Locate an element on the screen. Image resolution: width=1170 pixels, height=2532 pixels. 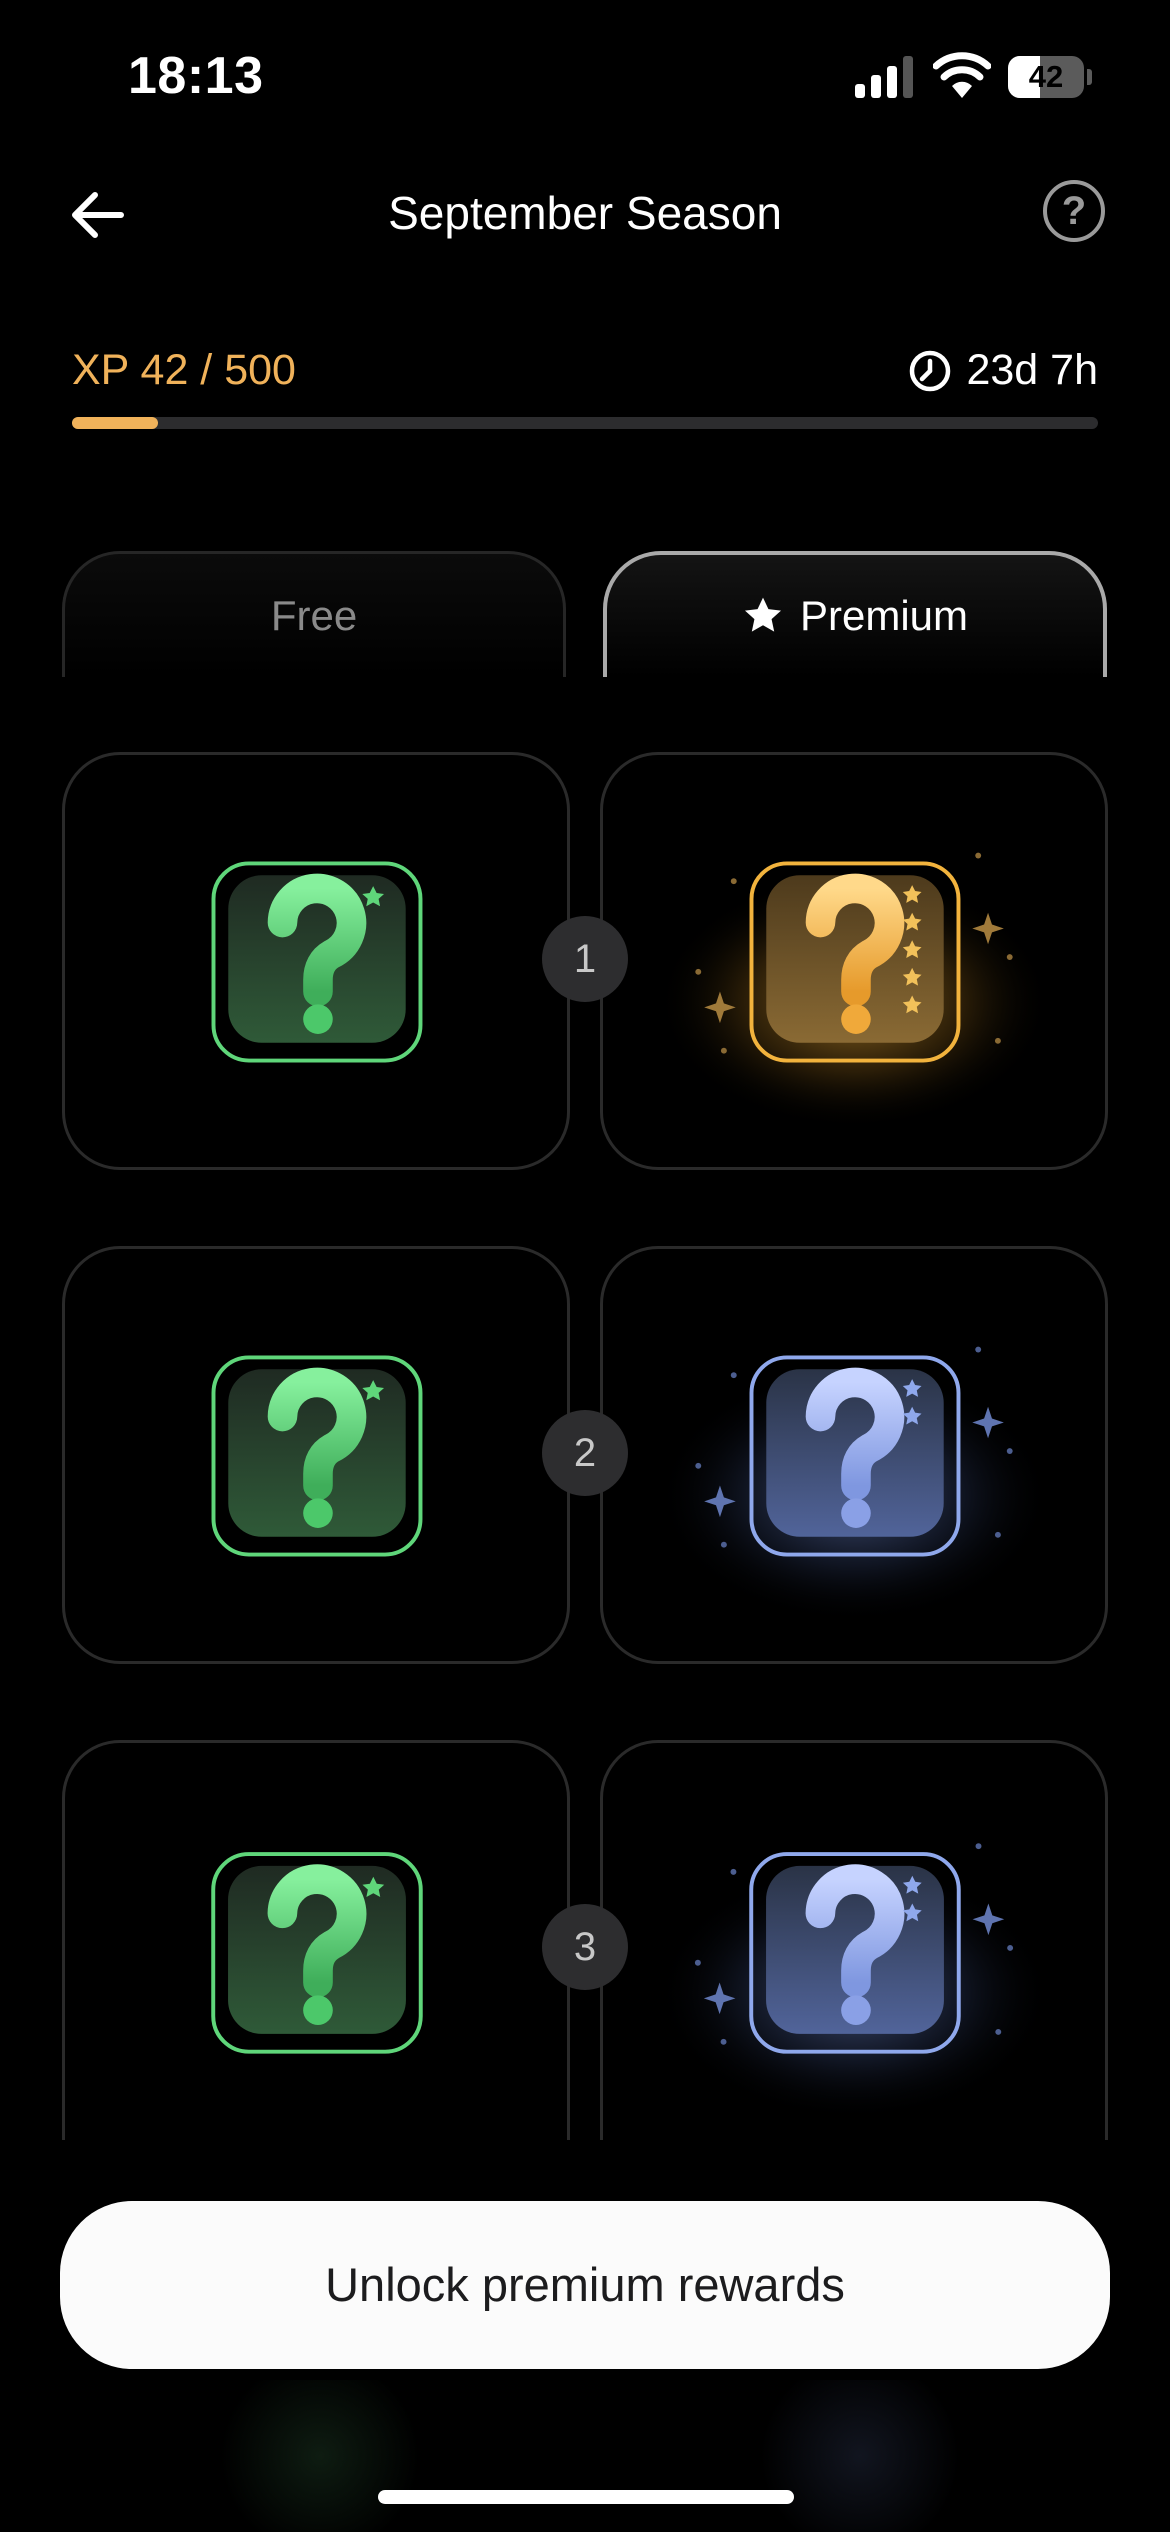
battery-percent: 42 is located at coordinates (1046, 76).